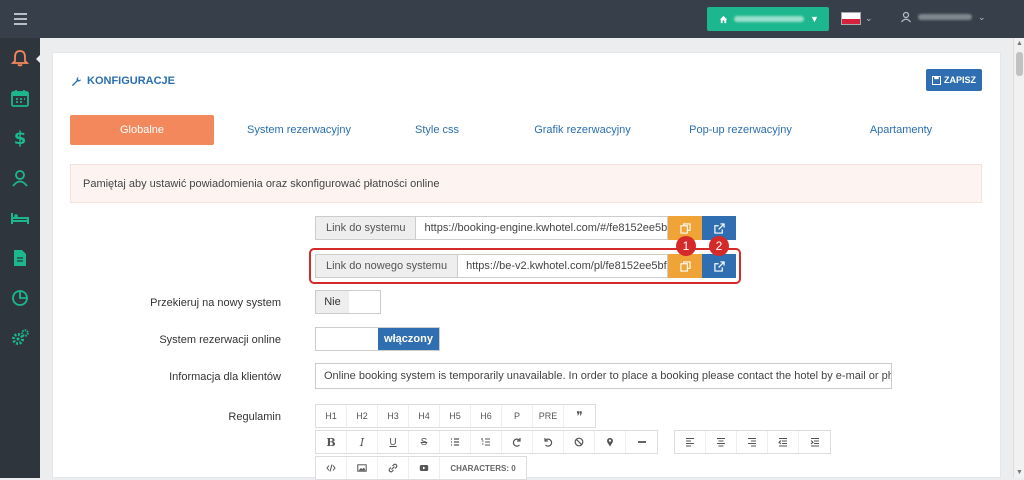 The height and width of the screenshot is (480, 1024). I want to click on active-indicator, so click(39, 59).